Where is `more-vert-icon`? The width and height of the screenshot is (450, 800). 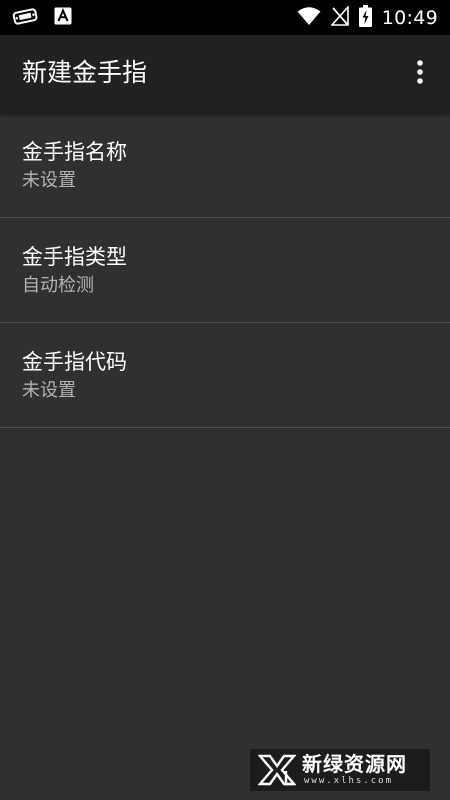
more-vert-icon is located at coordinates (420, 74).